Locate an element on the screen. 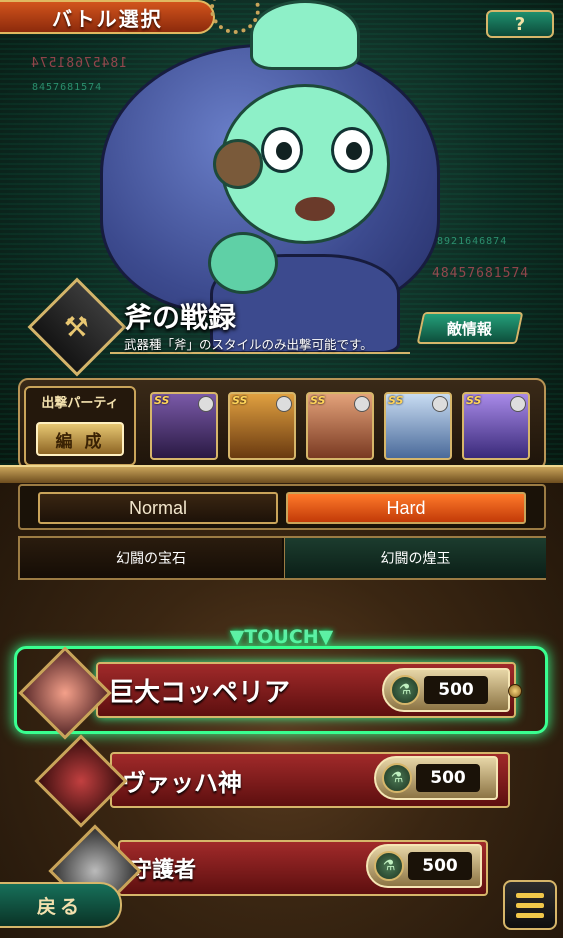 The height and width of the screenshot is (938, 563). difficulty-normal-label: Normal is located at coordinates (157, 507).